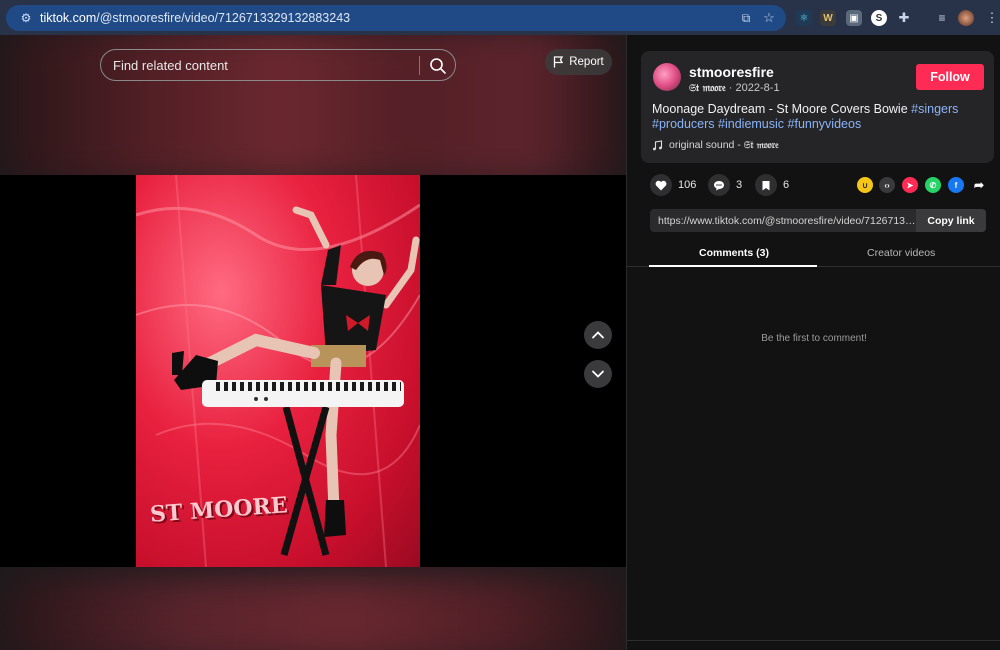 This screenshot has width=1000, height=650. I want to click on hashtag-link: #producers, so click(683, 124).